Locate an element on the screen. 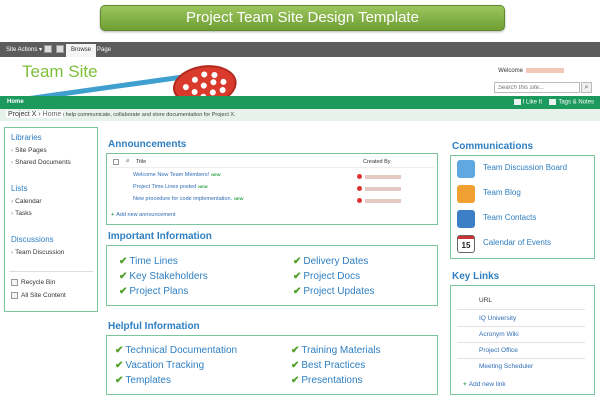  nav-heading-lists: Lists is located at coordinates (19, 188).